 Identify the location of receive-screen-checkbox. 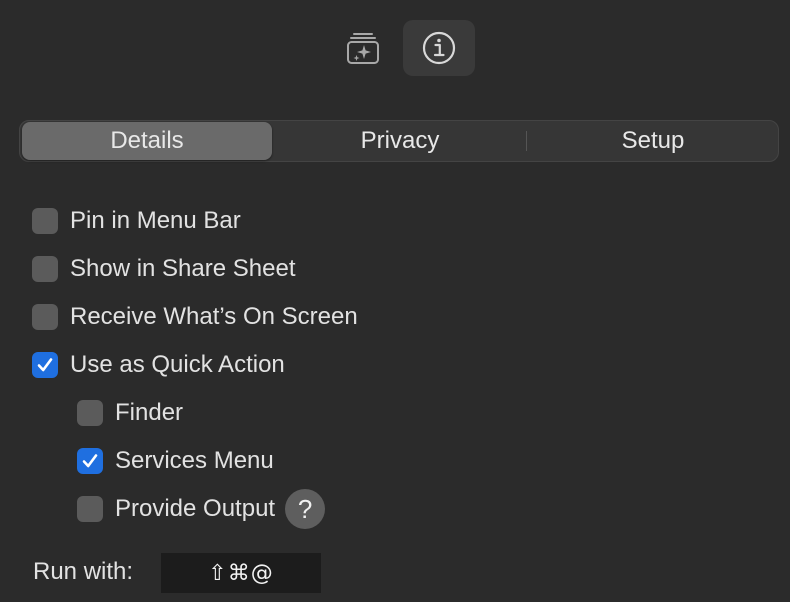
(45, 317).